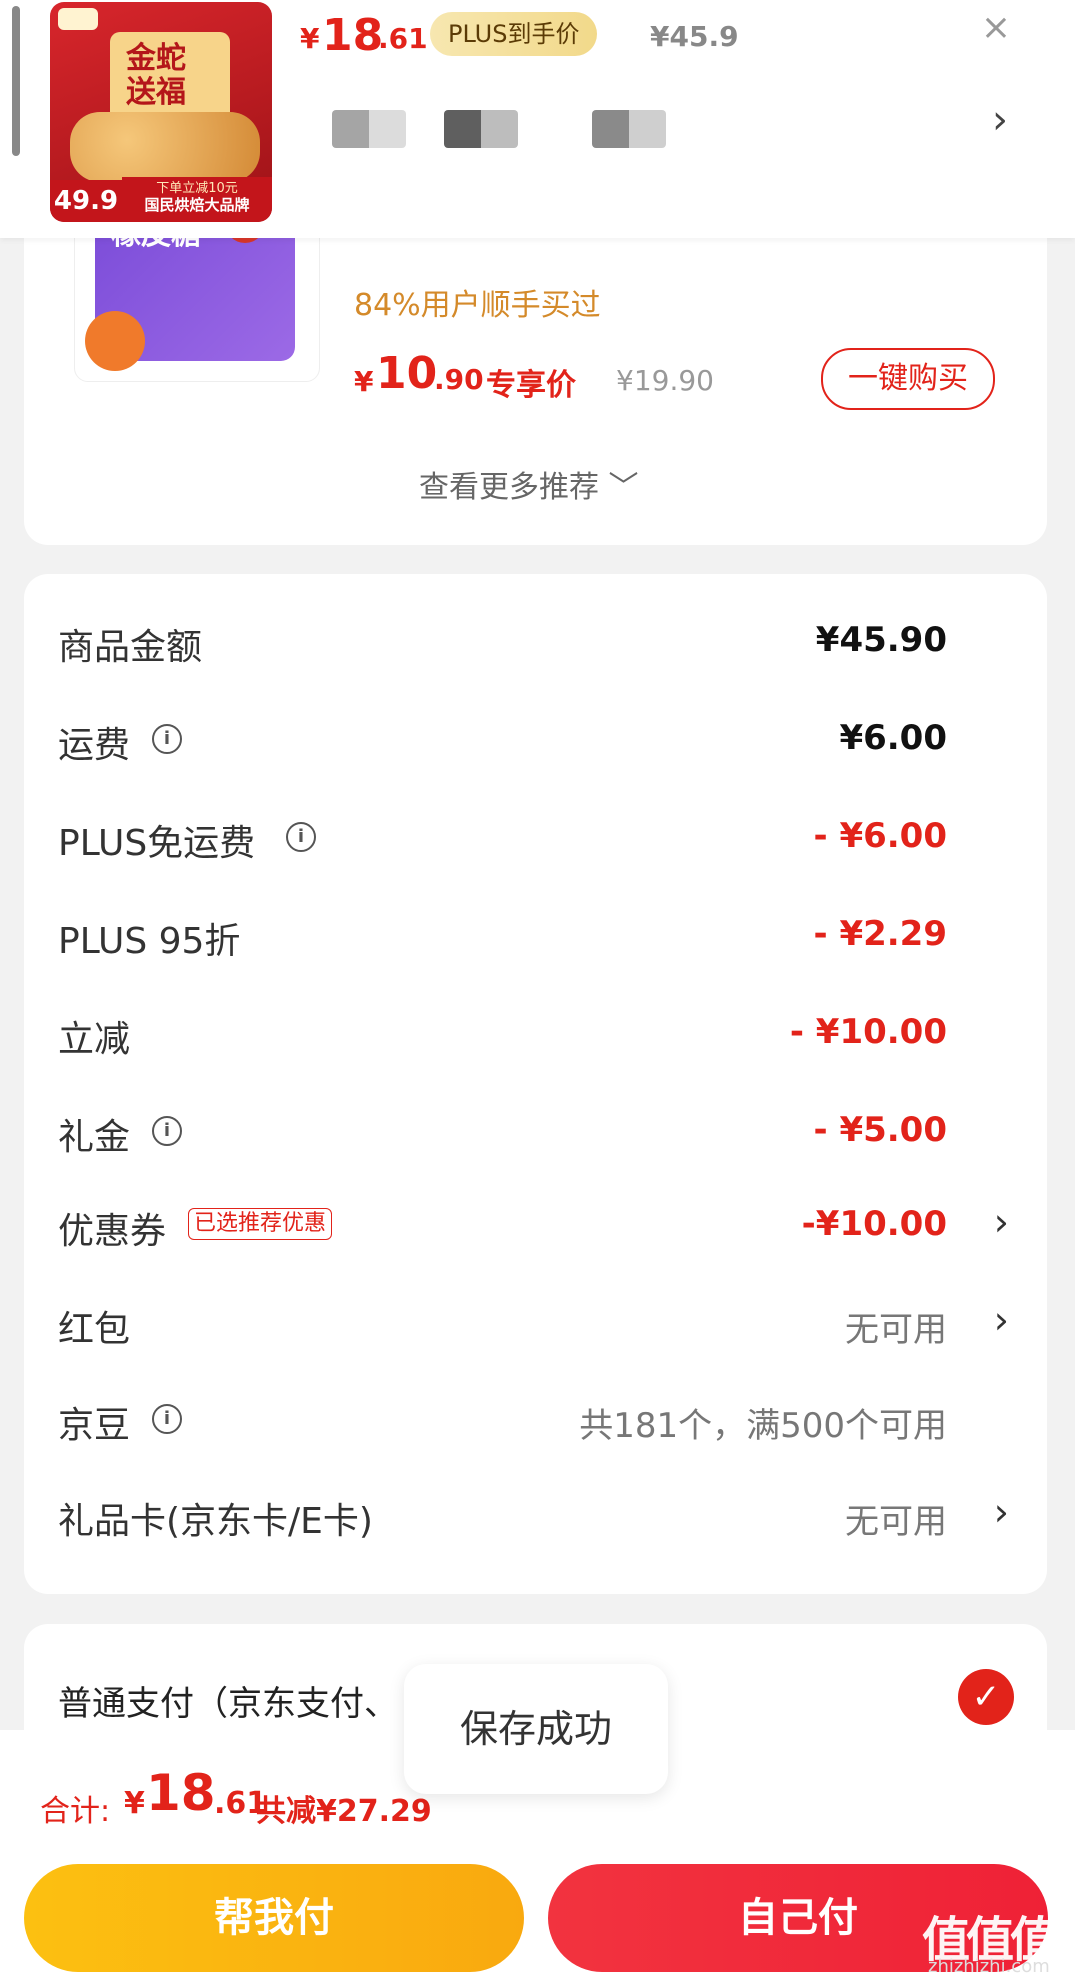  I want to click on close-icon: ×, so click(996, 28).